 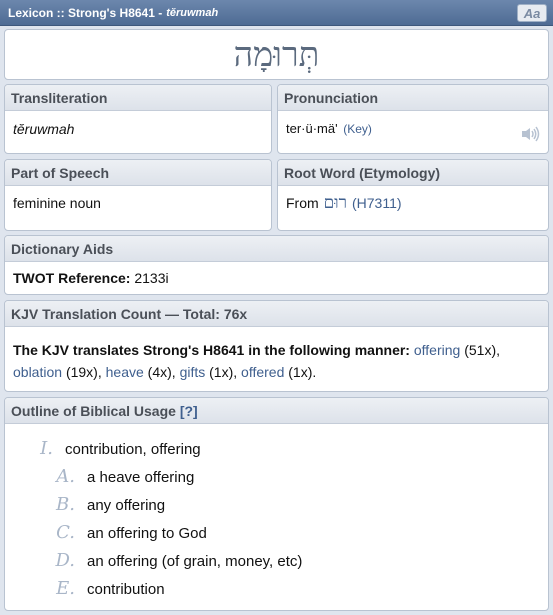 I want to click on outline-marker: A., so click(x=65, y=476).